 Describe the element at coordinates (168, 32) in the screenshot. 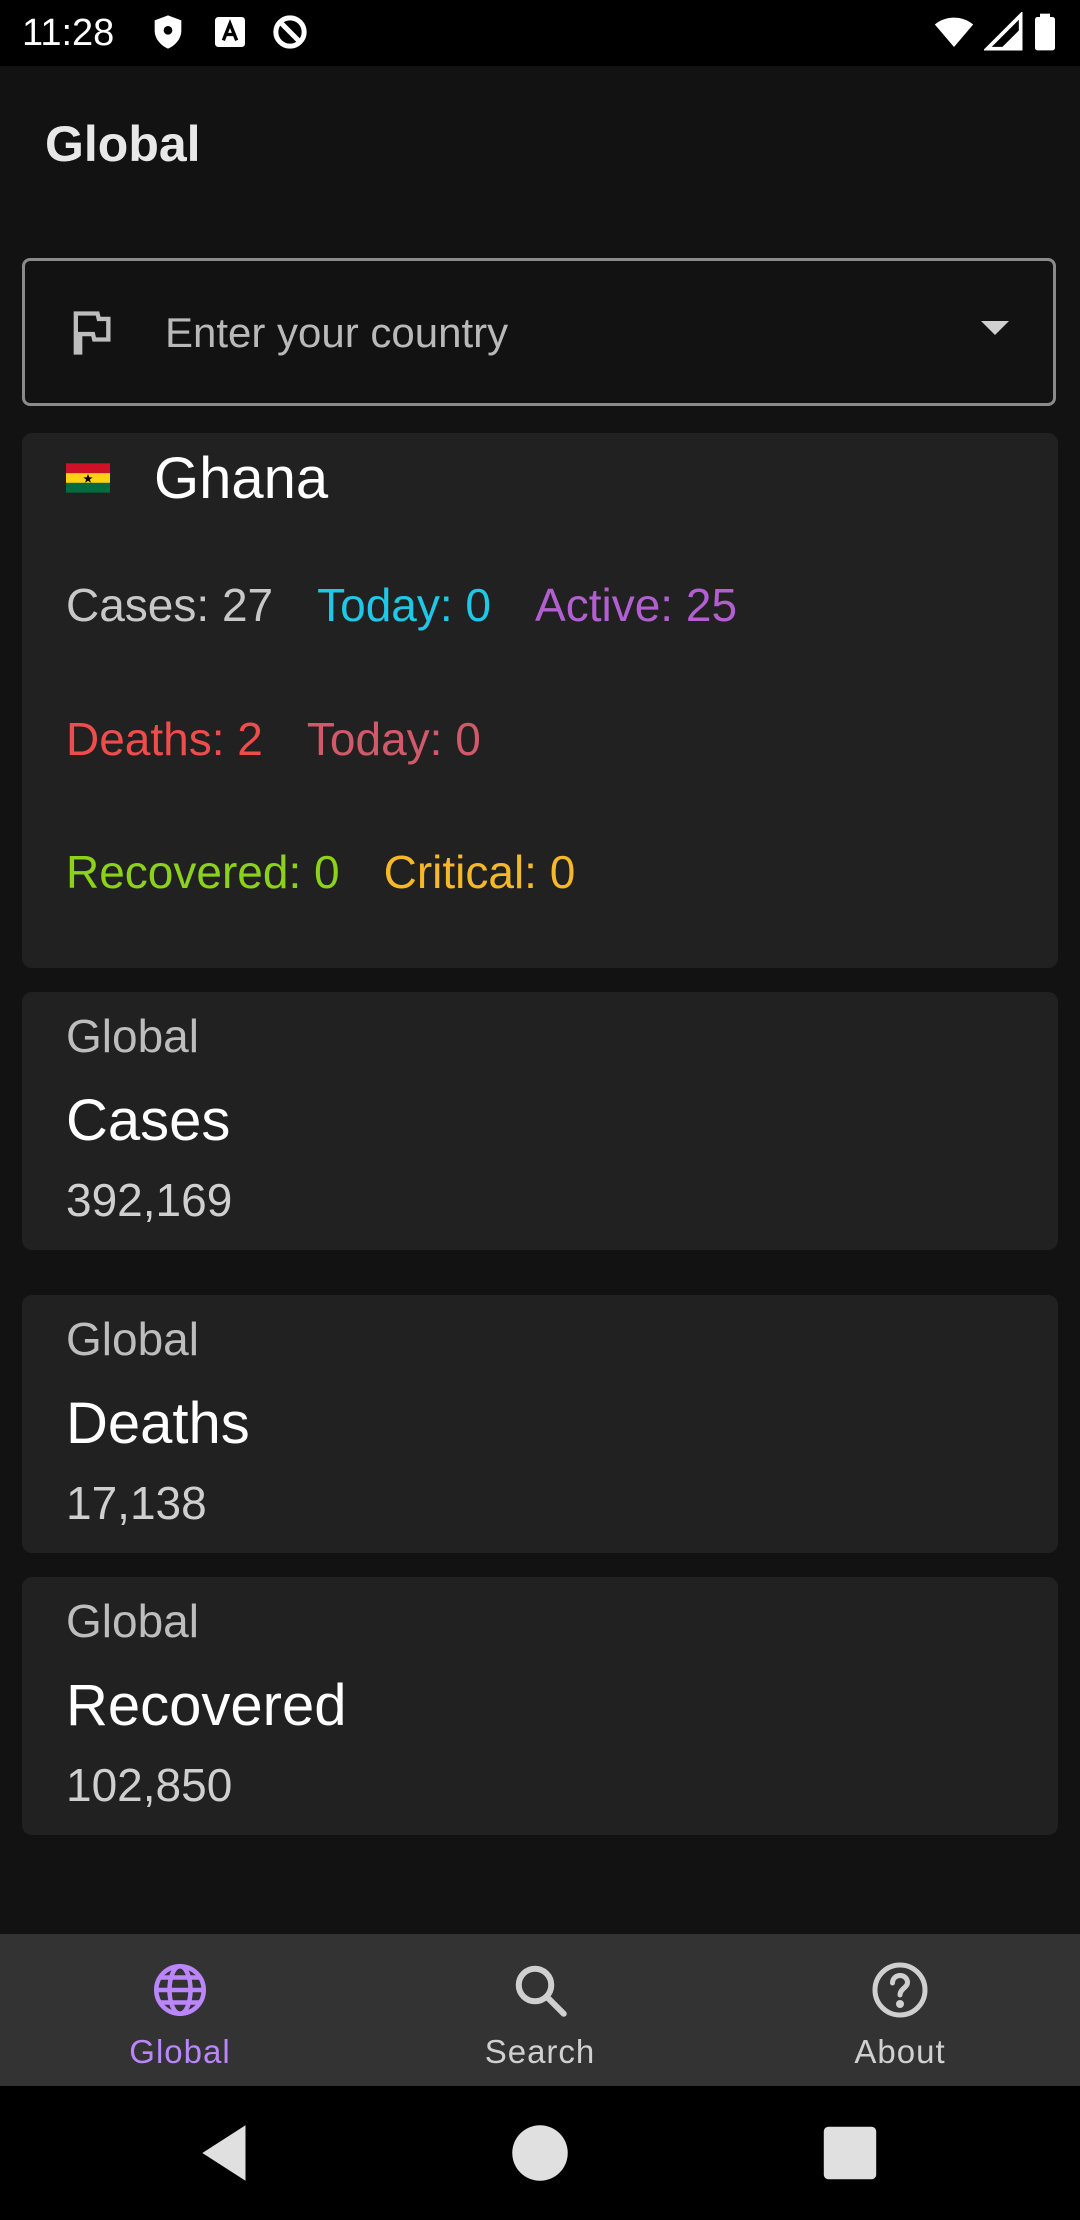

I see `shield-icon` at that location.